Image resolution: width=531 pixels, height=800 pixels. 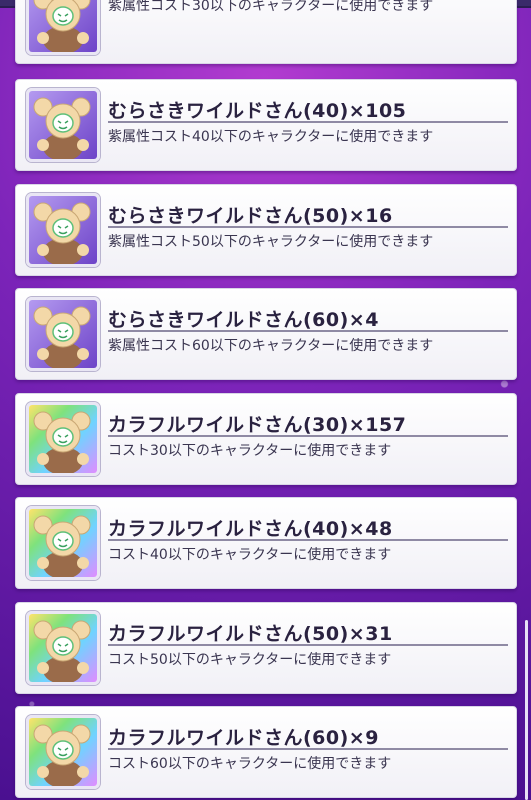 What do you see at coordinates (266, 648) in the screenshot?
I see `list-item: カラフルワイルドさん(50)×31 コスト50以下のキャラクターに使用できます` at bounding box center [266, 648].